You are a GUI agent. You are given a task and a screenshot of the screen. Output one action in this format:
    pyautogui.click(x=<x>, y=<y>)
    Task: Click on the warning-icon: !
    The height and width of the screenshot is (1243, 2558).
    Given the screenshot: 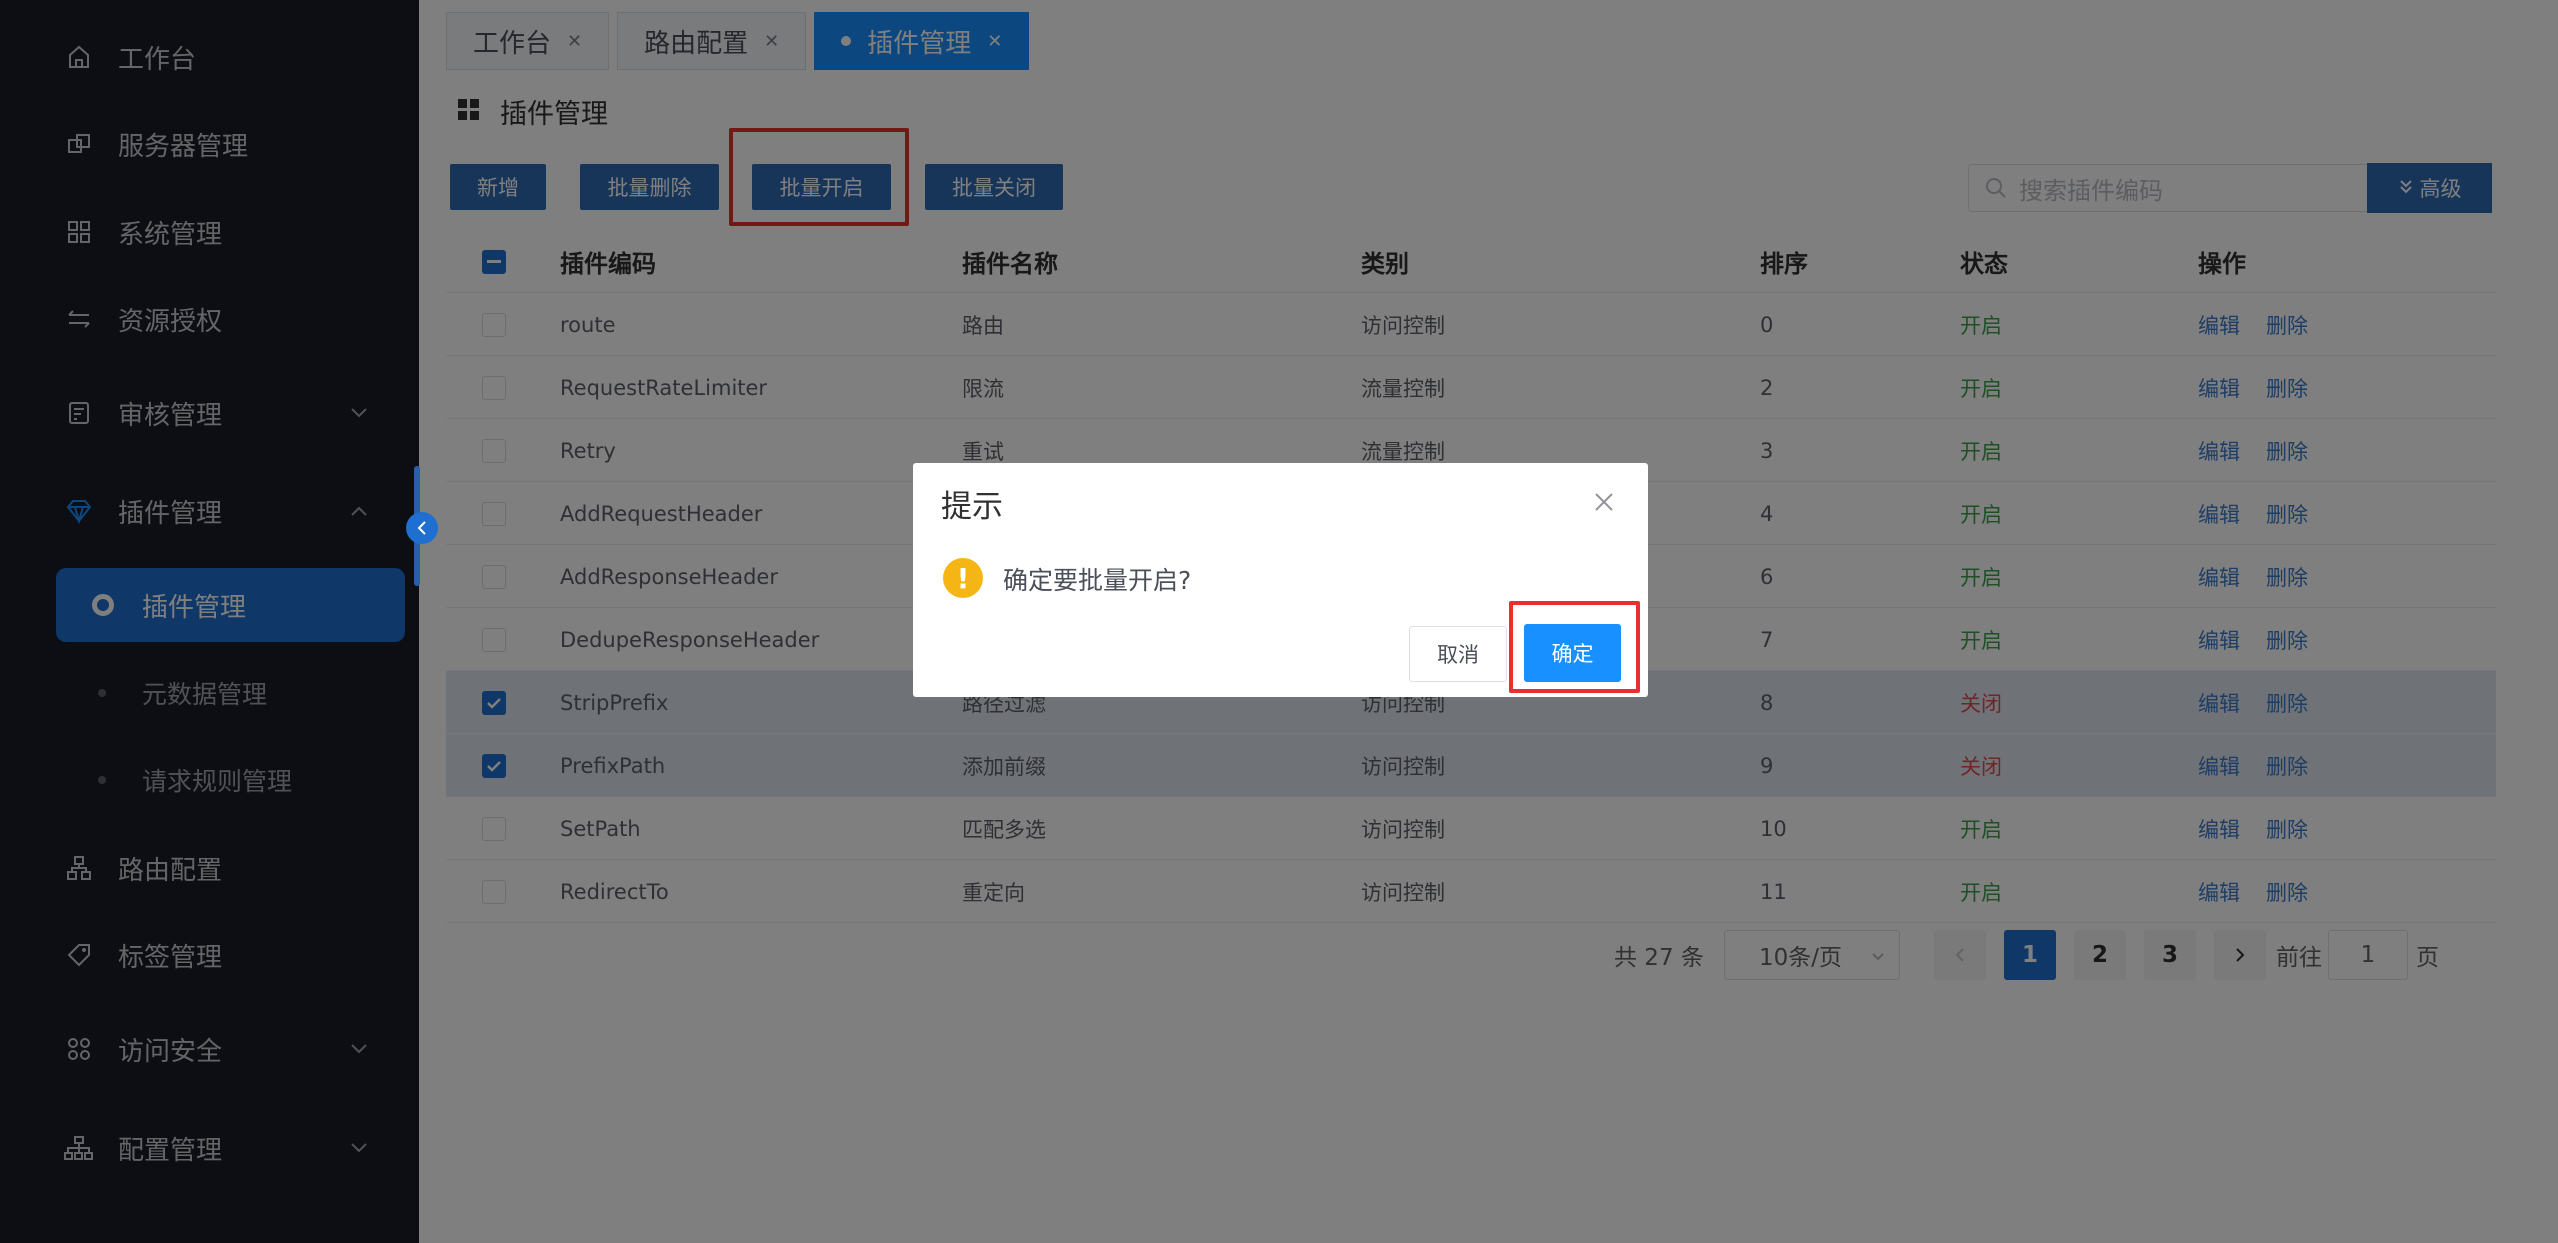 What is the action you would take?
    pyautogui.click(x=963, y=578)
    